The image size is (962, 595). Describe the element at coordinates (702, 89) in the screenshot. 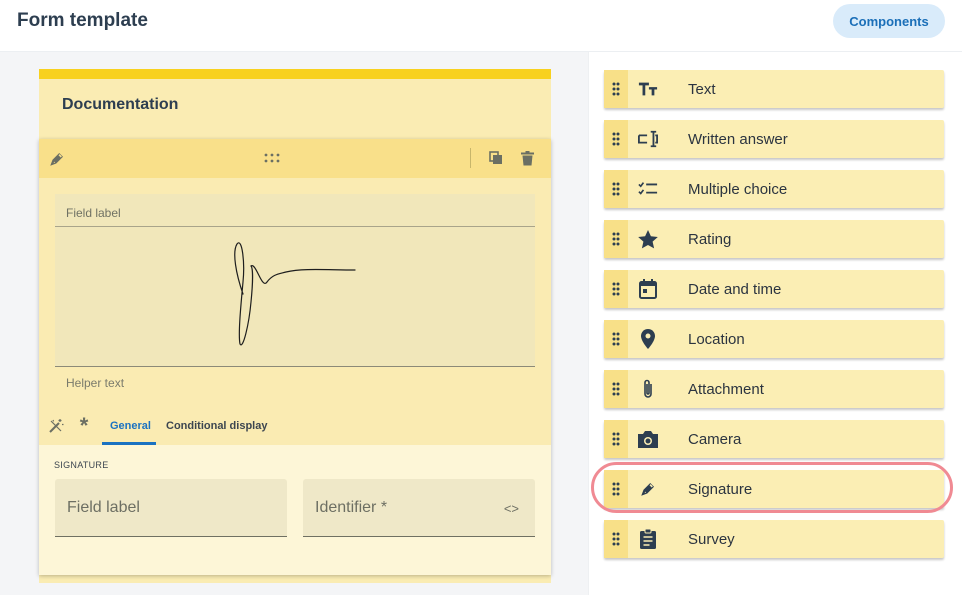

I see `component-label: Text` at that location.